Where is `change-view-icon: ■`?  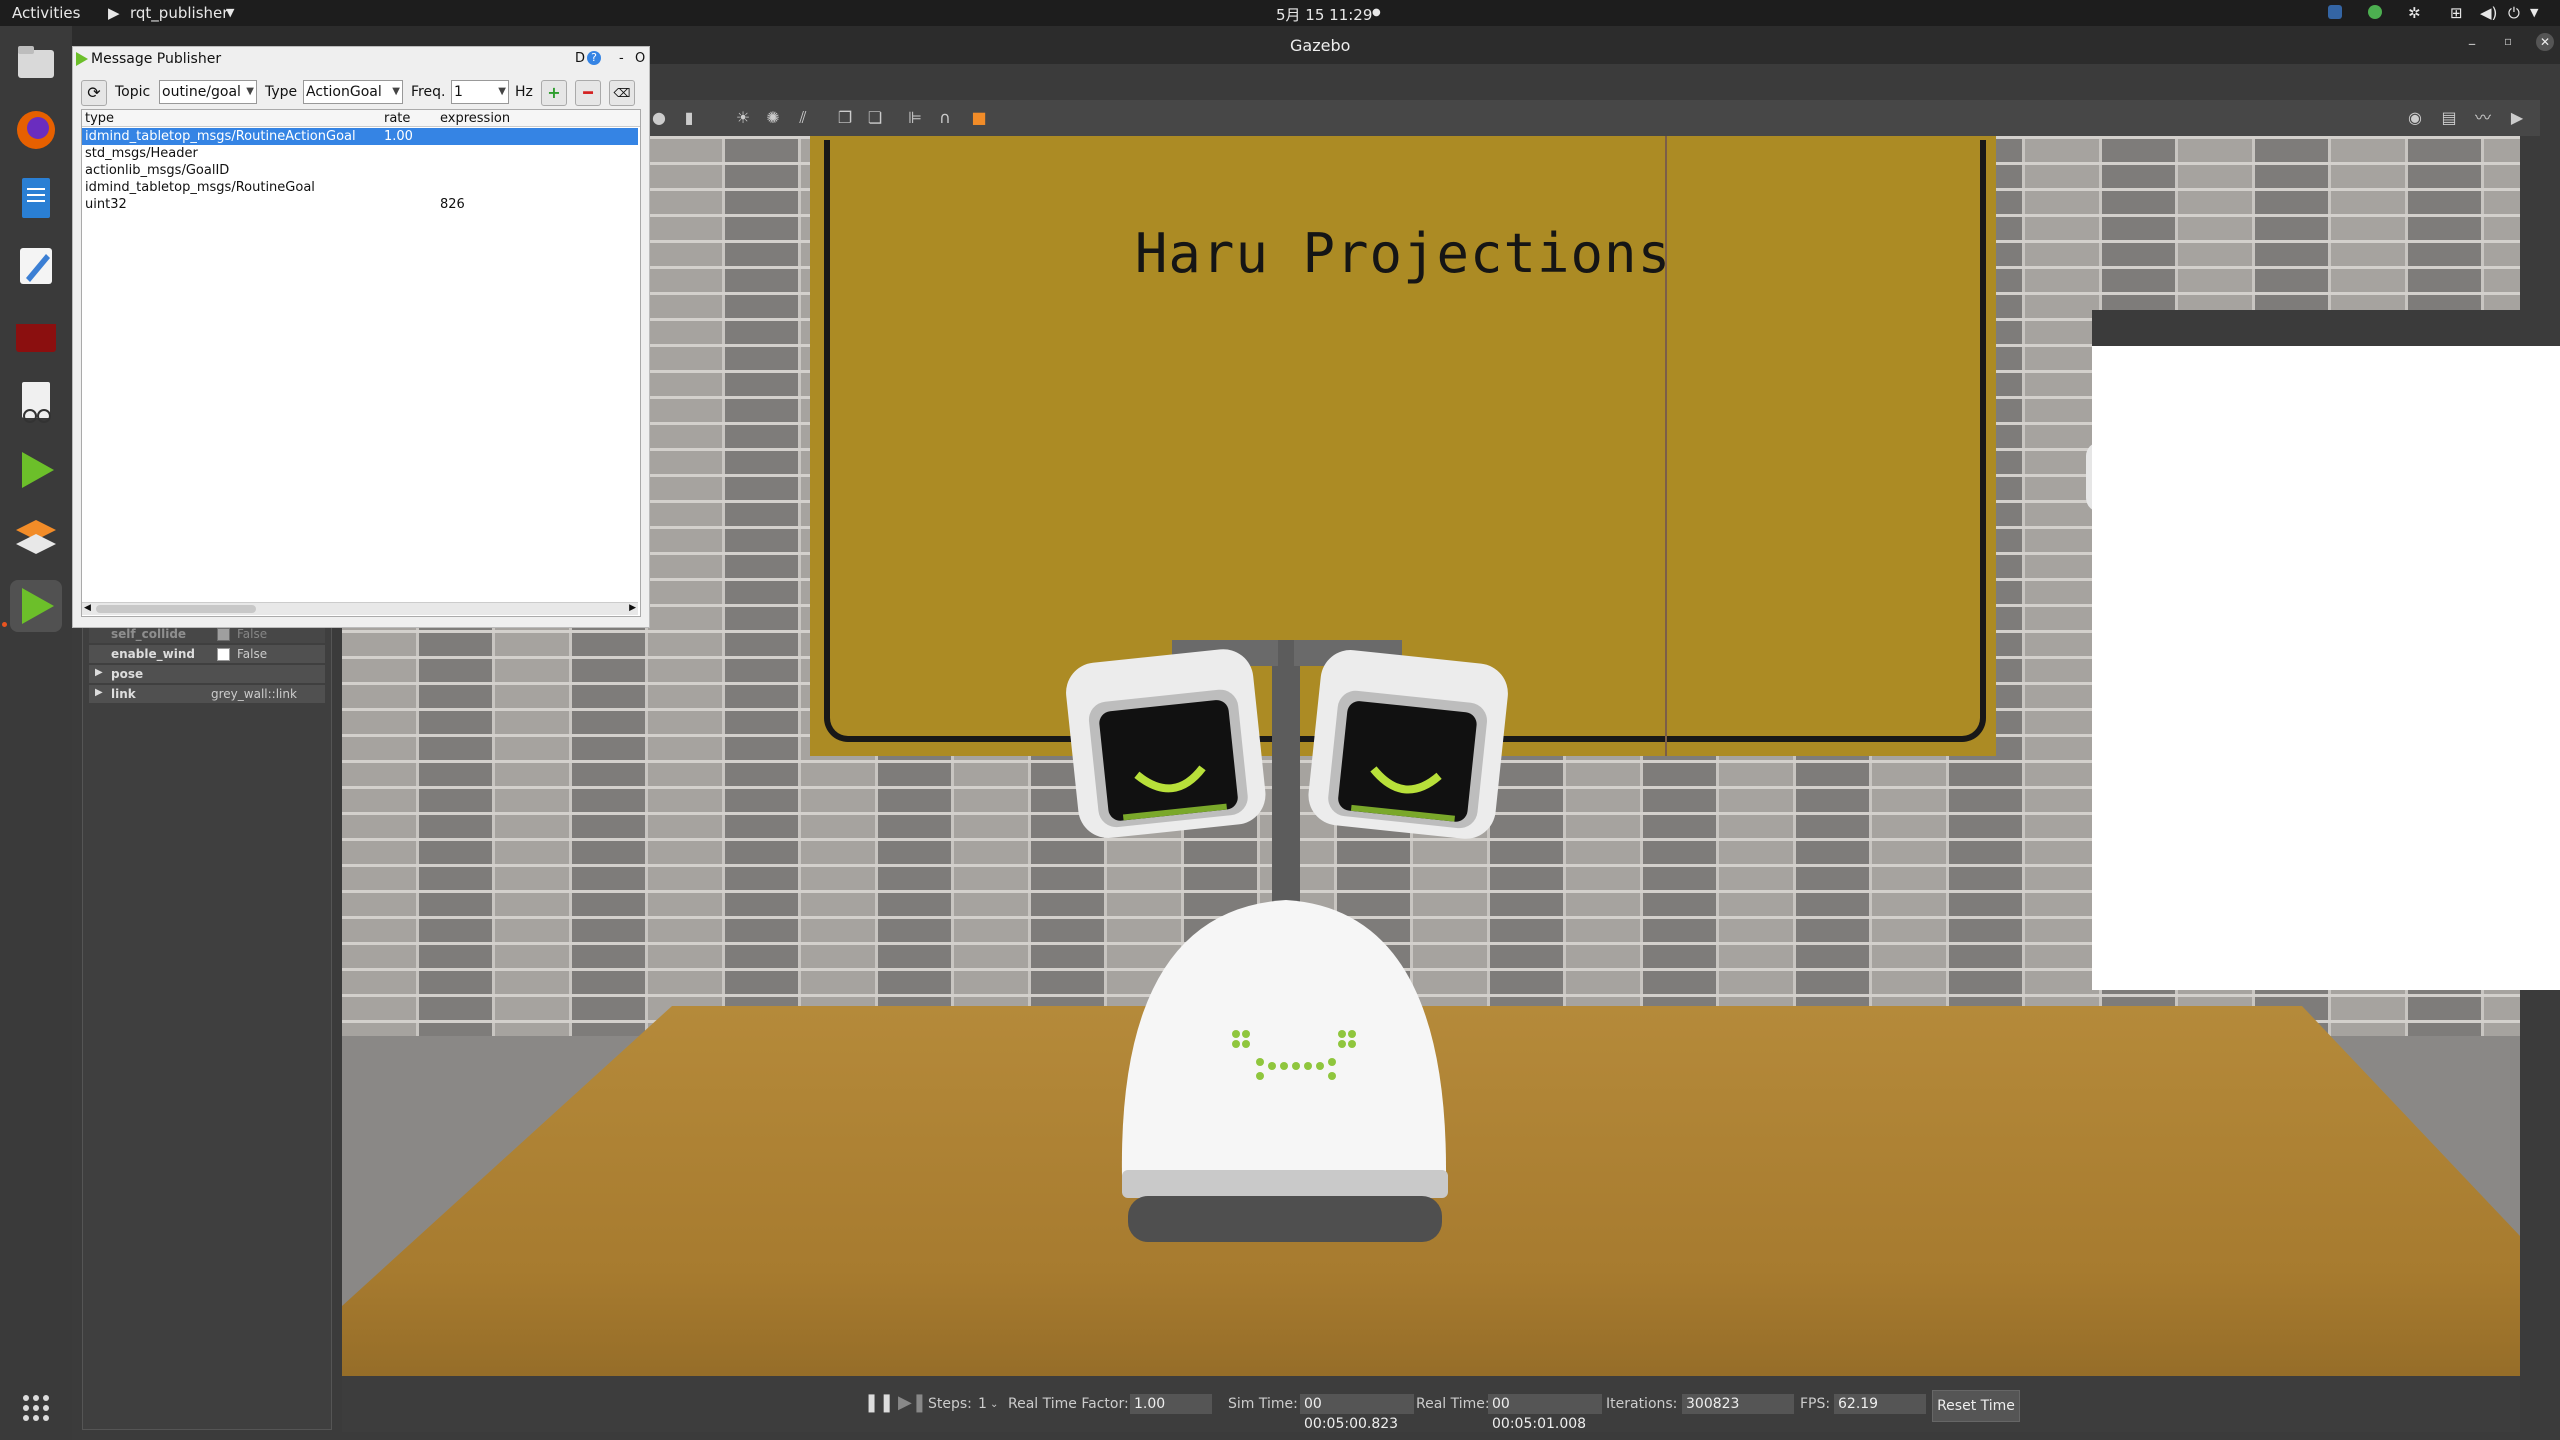
change-view-icon: ■ is located at coordinates (979, 118).